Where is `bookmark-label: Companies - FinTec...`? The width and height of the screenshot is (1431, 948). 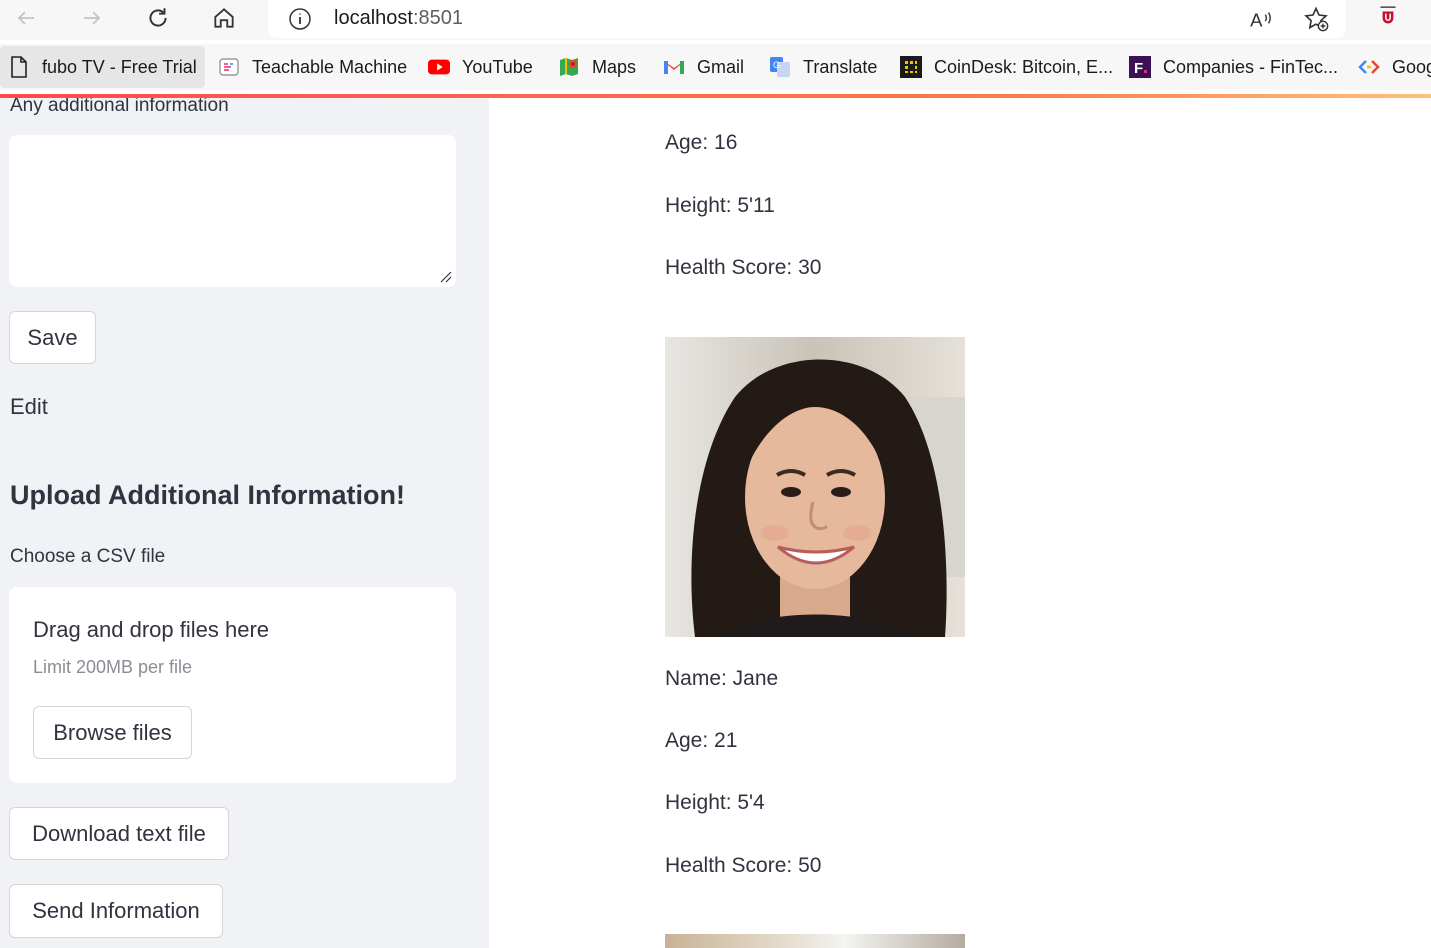
bookmark-label: Companies - FinTec... is located at coordinates (1251, 66).